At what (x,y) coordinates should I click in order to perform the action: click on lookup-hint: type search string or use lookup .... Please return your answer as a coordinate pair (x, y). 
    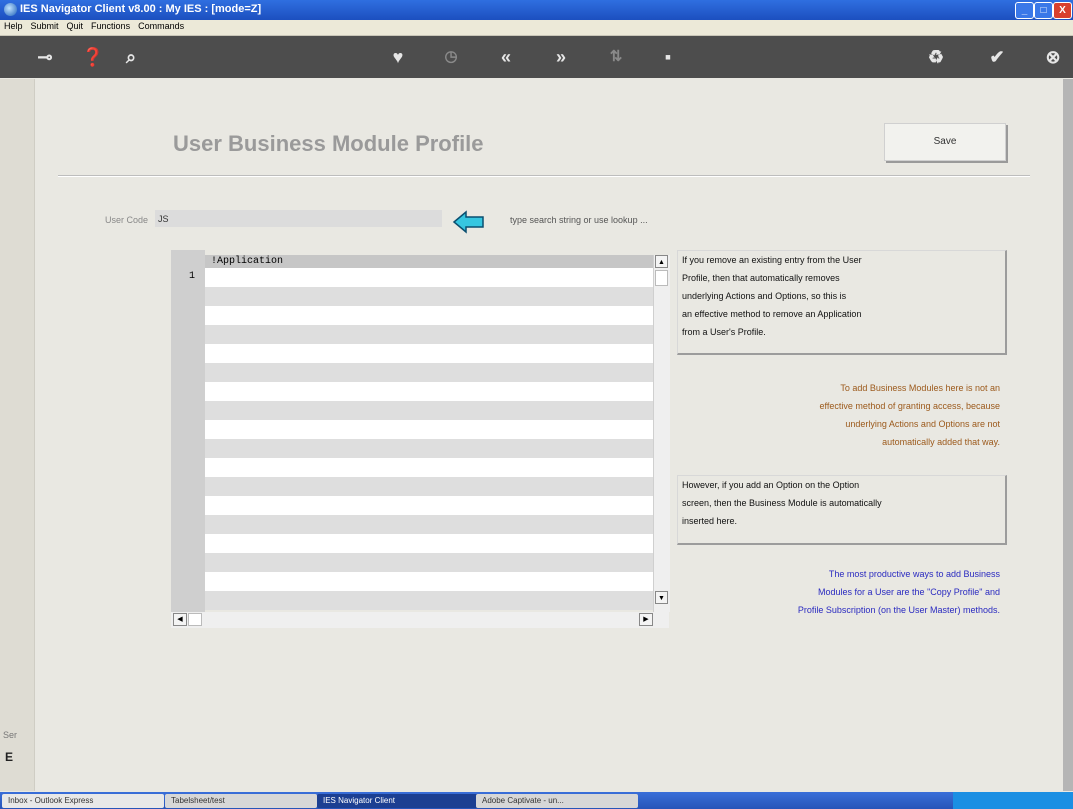
    Looking at the image, I should click on (579, 220).